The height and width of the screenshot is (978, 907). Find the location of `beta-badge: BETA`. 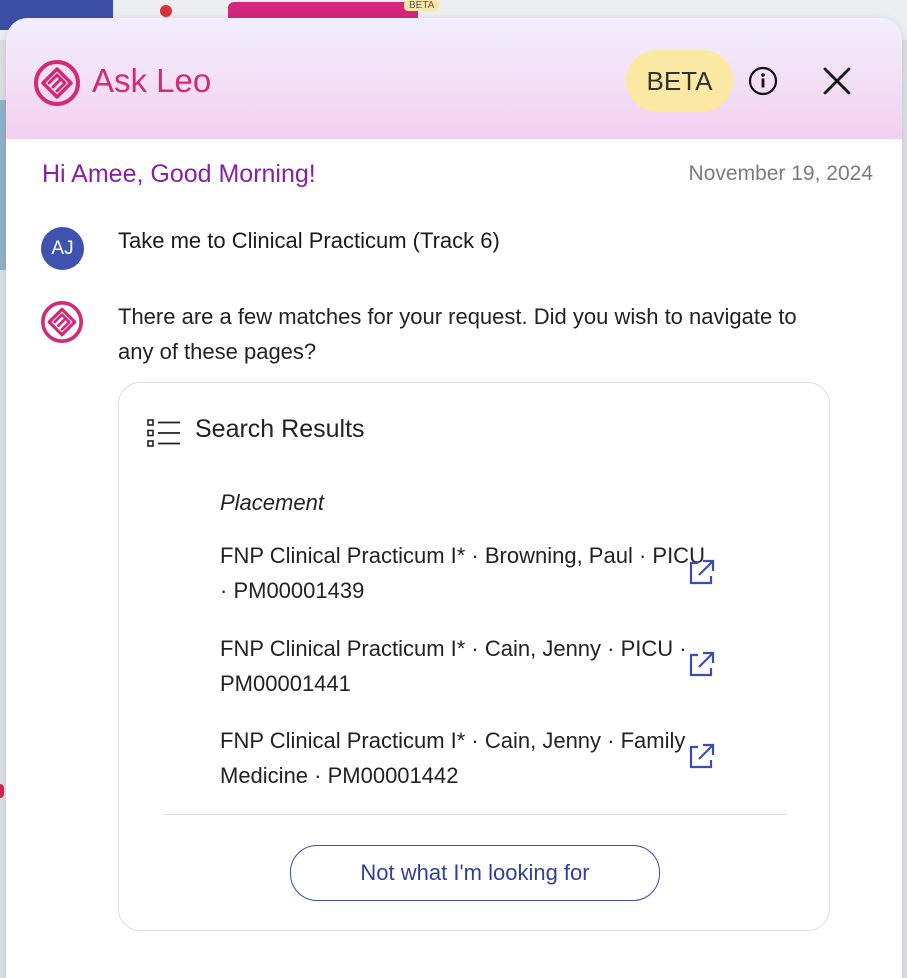

beta-badge: BETA is located at coordinates (679, 81).